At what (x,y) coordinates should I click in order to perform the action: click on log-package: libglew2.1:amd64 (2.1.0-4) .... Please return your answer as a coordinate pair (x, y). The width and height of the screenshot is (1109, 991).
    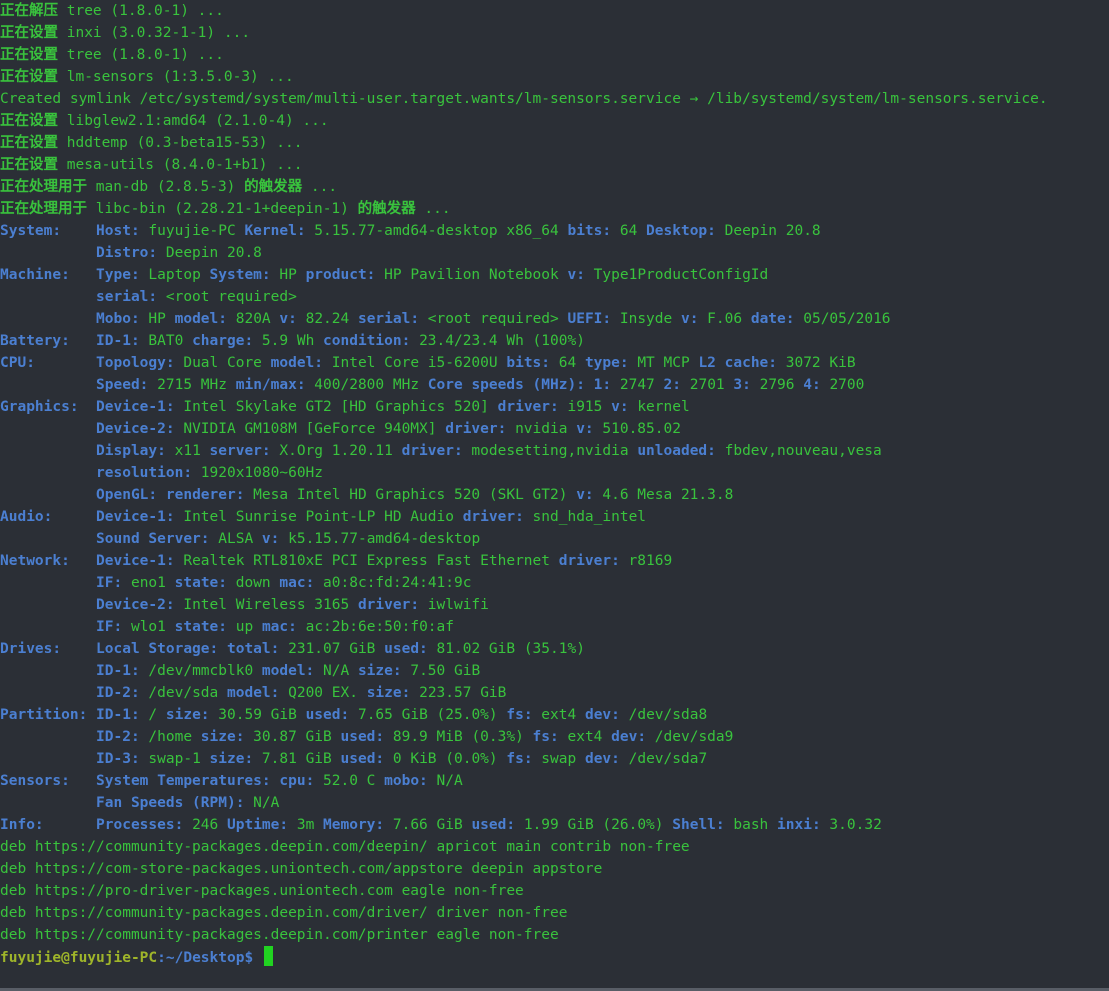
    Looking at the image, I should click on (193, 121).